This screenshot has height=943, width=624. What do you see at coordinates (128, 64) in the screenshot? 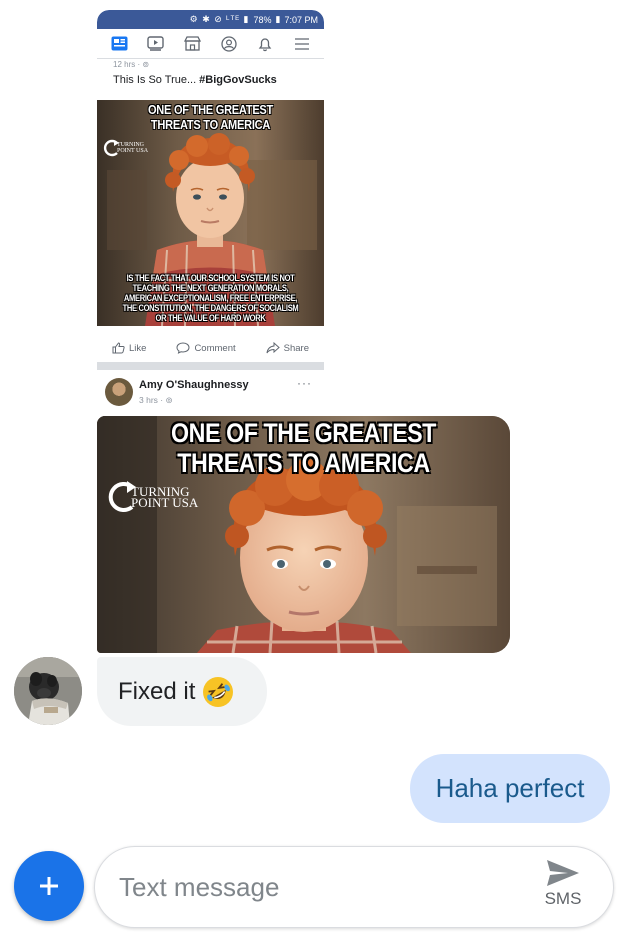
I see `post-timestamp-text: 12 hrs ·` at bounding box center [128, 64].